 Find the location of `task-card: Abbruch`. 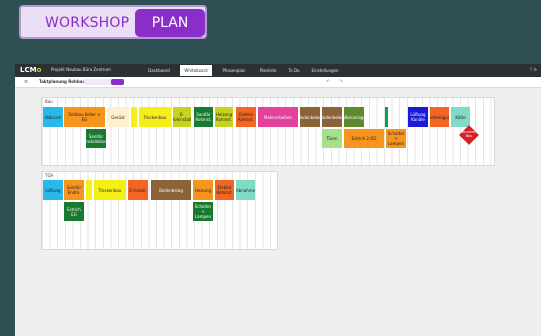

task-card: Abbruch is located at coordinates (53, 117).